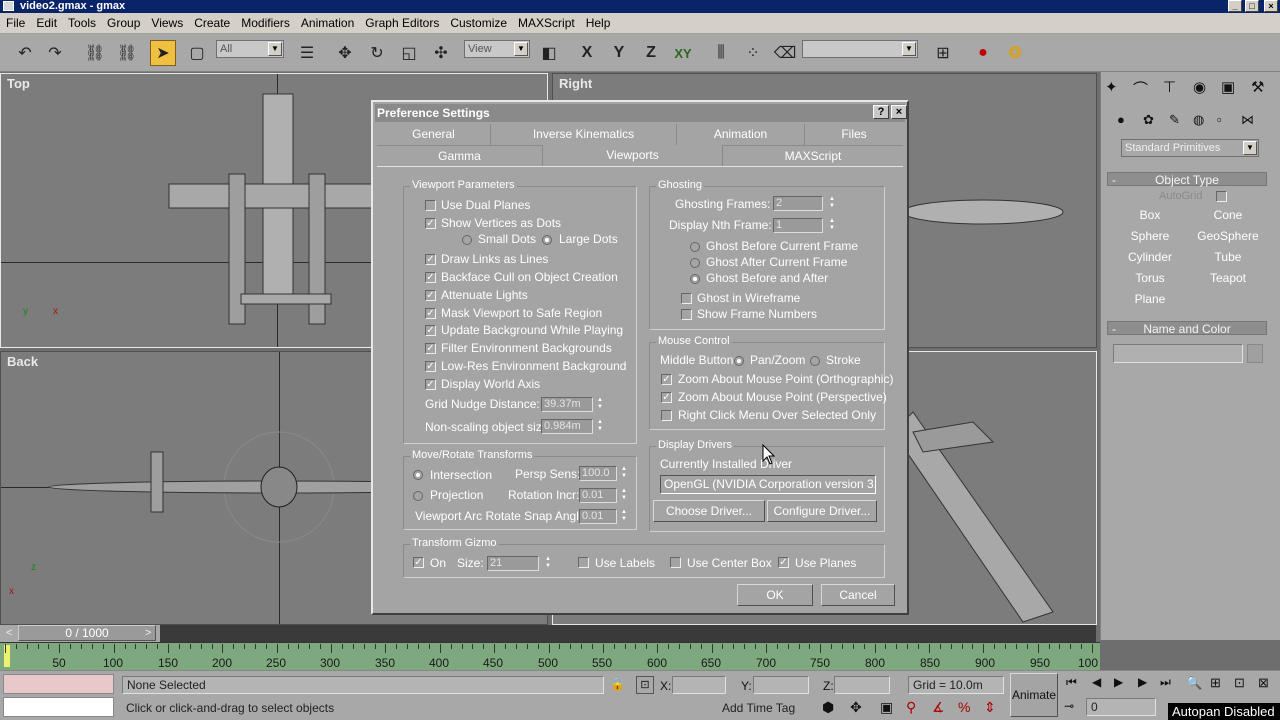 This screenshot has width=1280, height=720. I want to click on menu-maxscript: MAXScript, so click(546, 21).